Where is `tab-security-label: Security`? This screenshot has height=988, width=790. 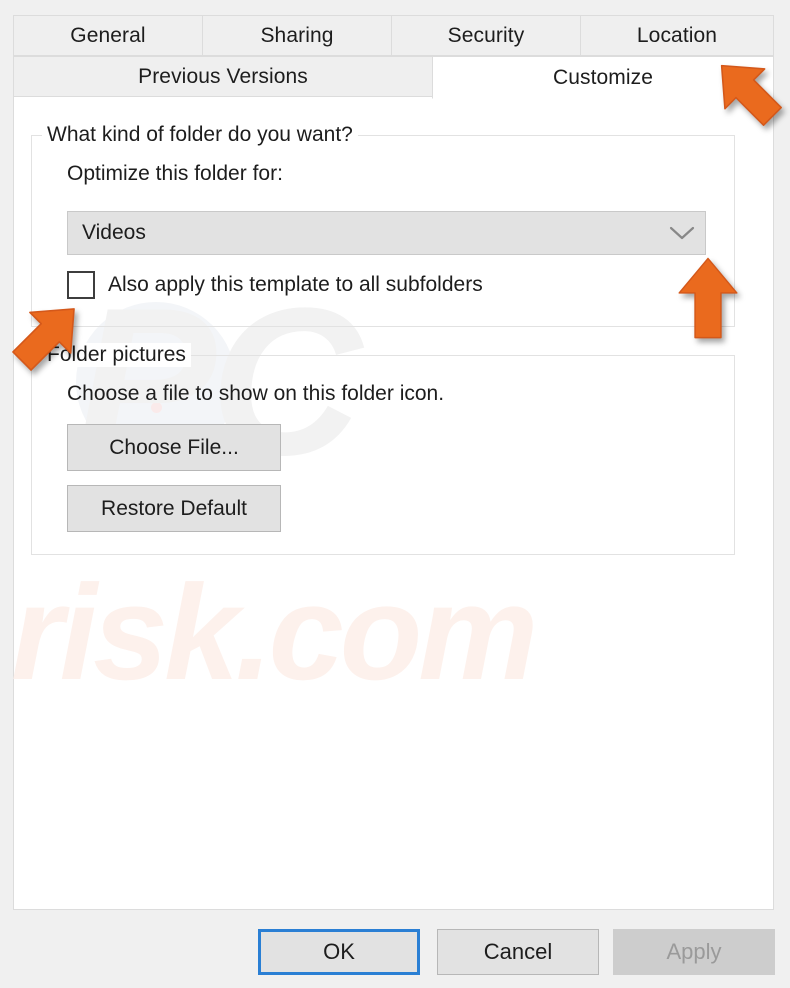
tab-security-label: Security is located at coordinates (486, 35).